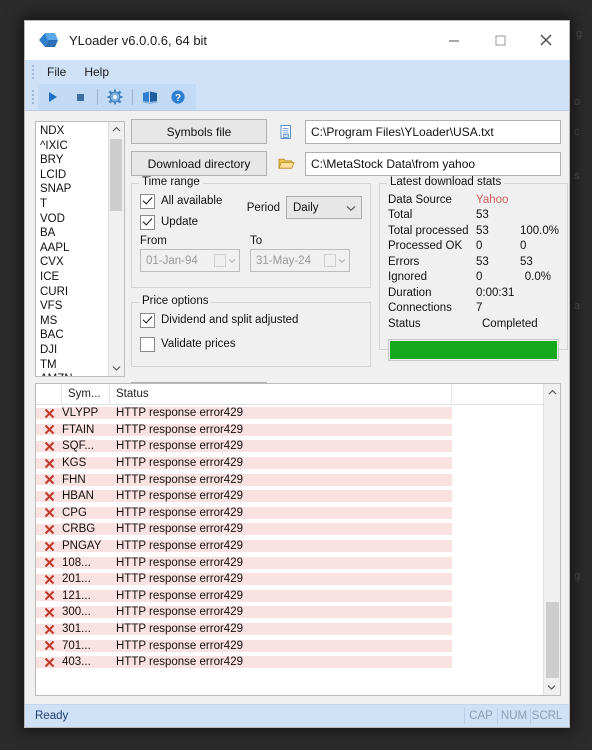 The image size is (592, 750). Describe the element at coordinates (289, 430) in the screenshot. I see `table-row: FTAIN HTTP response error429` at that location.